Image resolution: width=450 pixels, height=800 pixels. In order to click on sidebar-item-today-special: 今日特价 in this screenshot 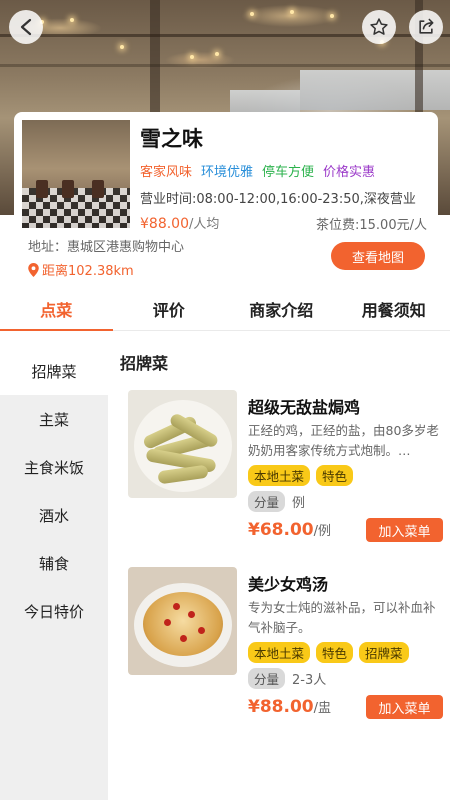, I will do `click(54, 611)`.